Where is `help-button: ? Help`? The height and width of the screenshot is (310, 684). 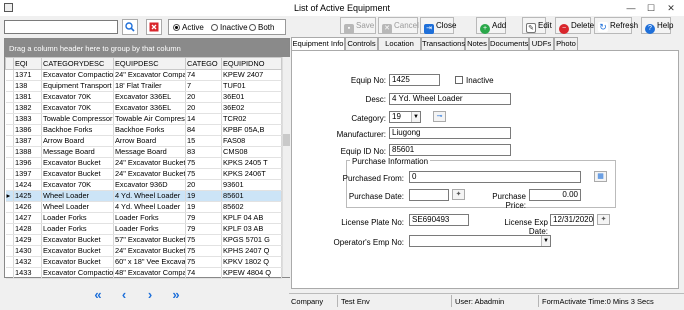 help-button: ? Help is located at coordinates (657, 25).